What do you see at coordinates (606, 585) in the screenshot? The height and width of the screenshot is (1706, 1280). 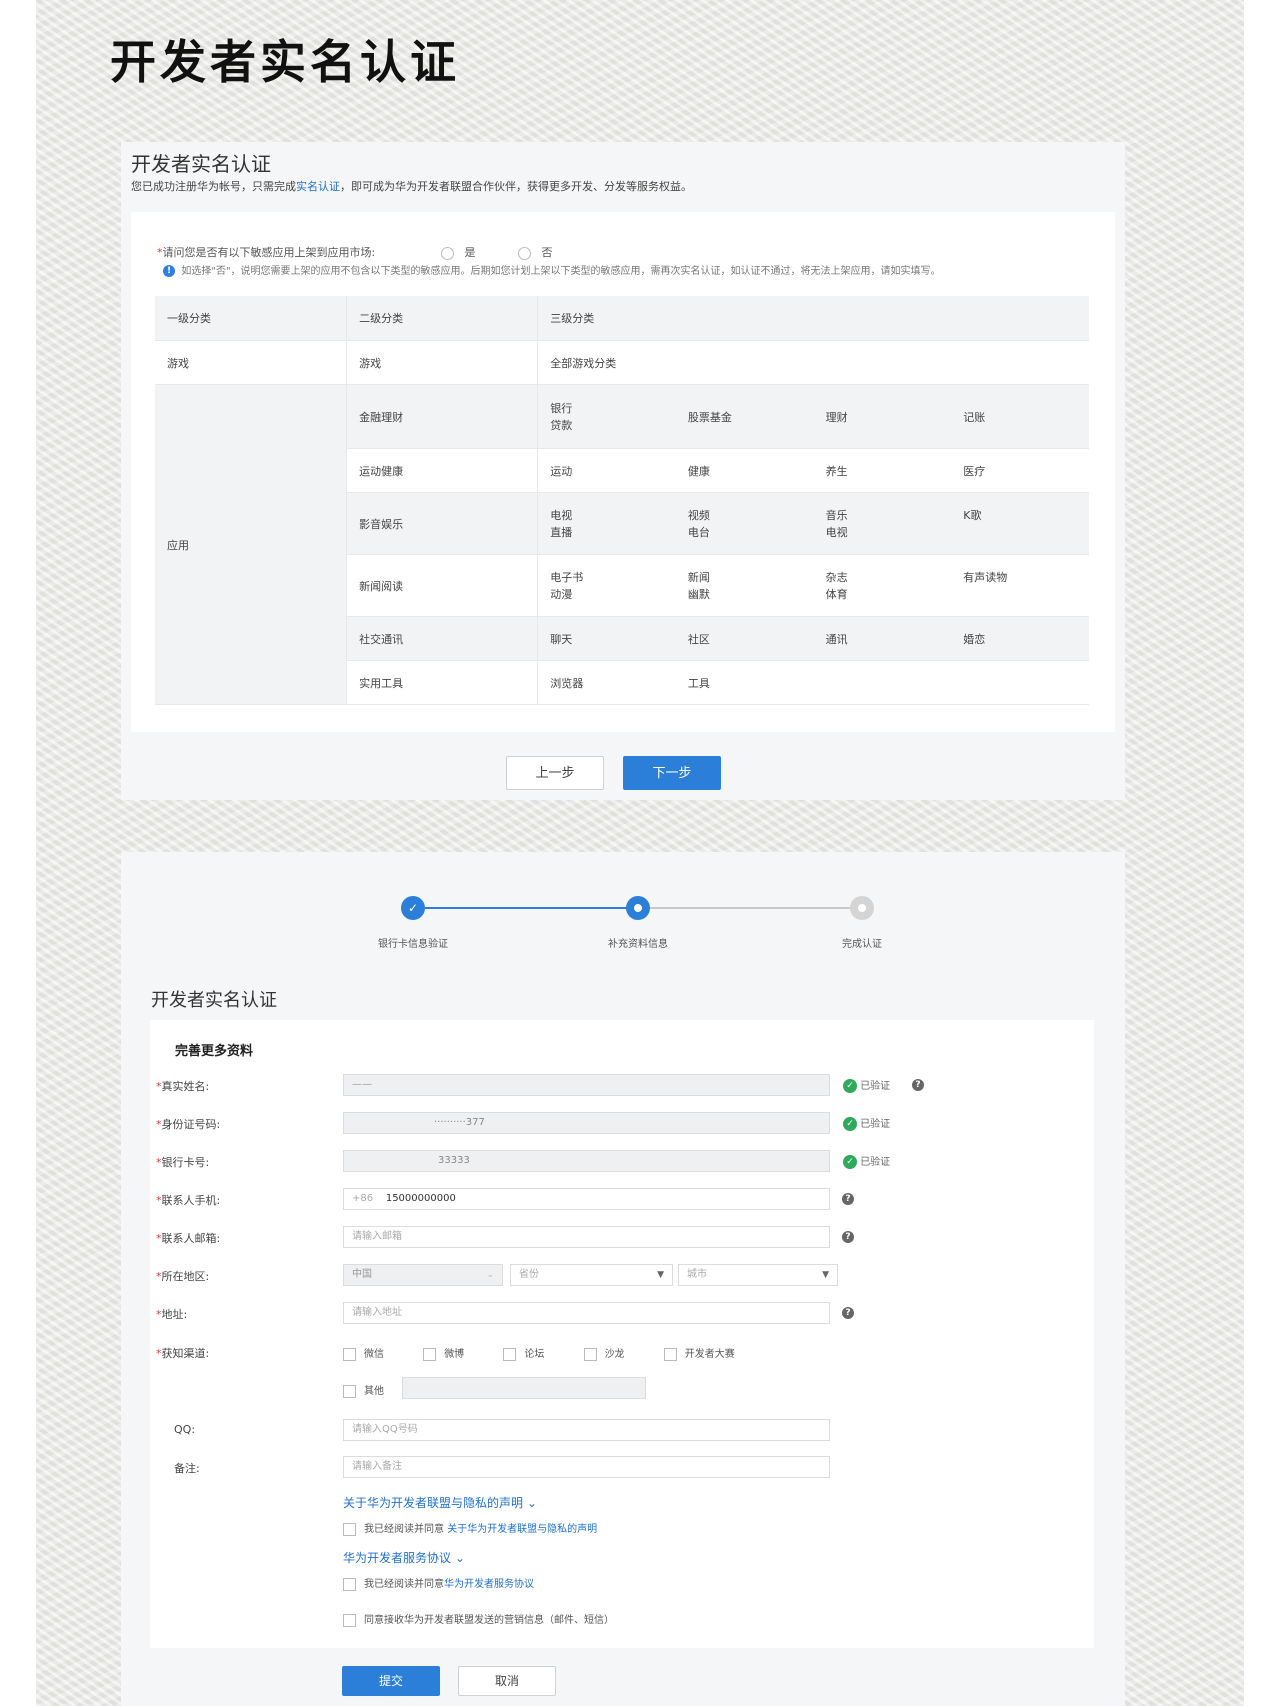 I see `app-l3-cell: 电子书 动漫` at bounding box center [606, 585].